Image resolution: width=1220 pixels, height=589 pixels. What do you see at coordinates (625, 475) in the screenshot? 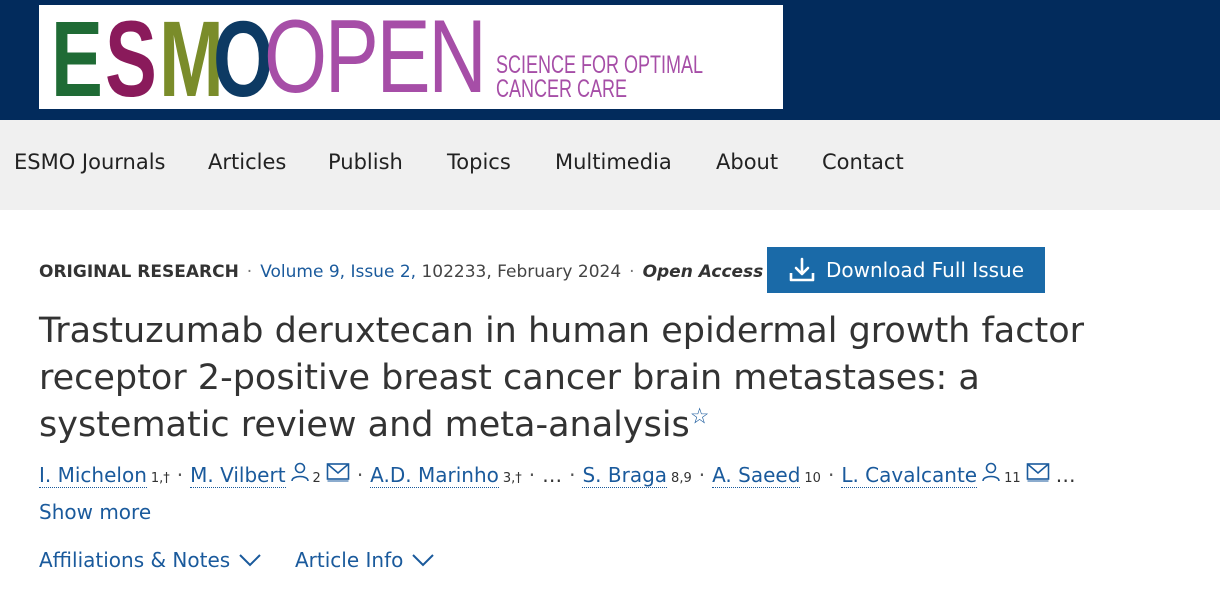
I see `author-link: S. Braga` at bounding box center [625, 475].